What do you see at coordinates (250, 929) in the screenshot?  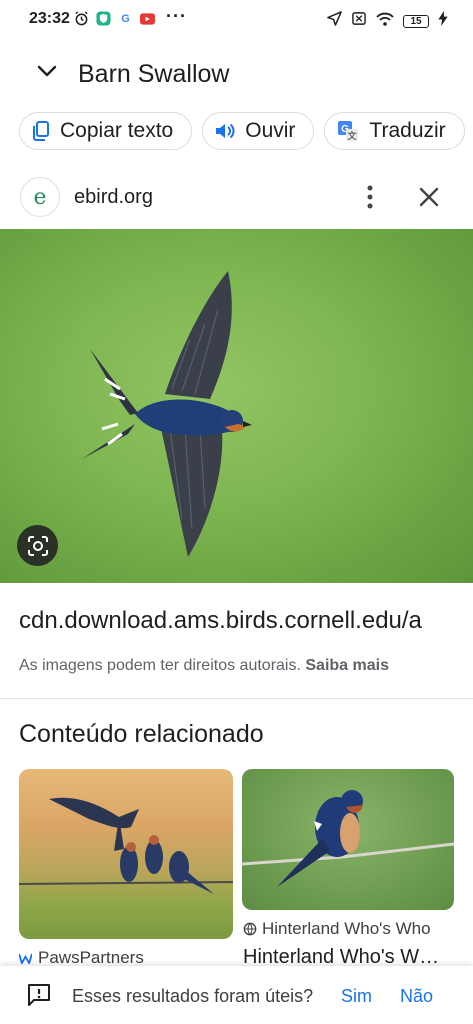 I see `globe-icon` at bounding box center [250, 929].